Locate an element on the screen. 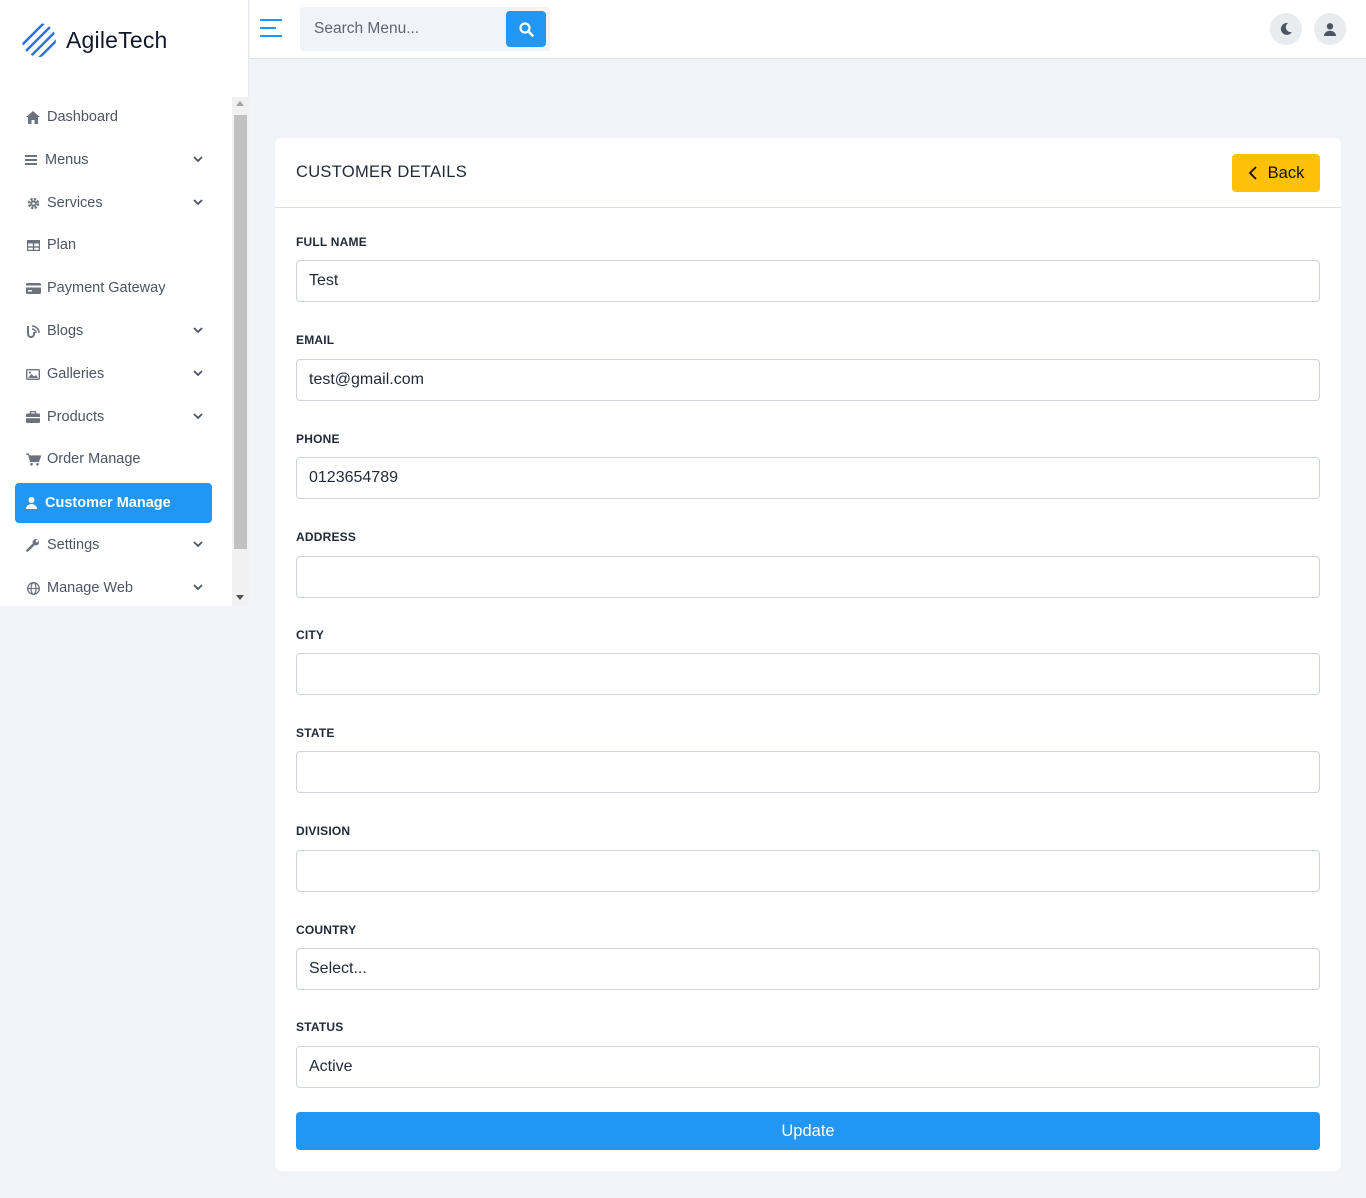 The width and height of the screenshot is (1366, 1198). sidebar-item-order-manage: Order Manage is located at coordinates (113, 459).